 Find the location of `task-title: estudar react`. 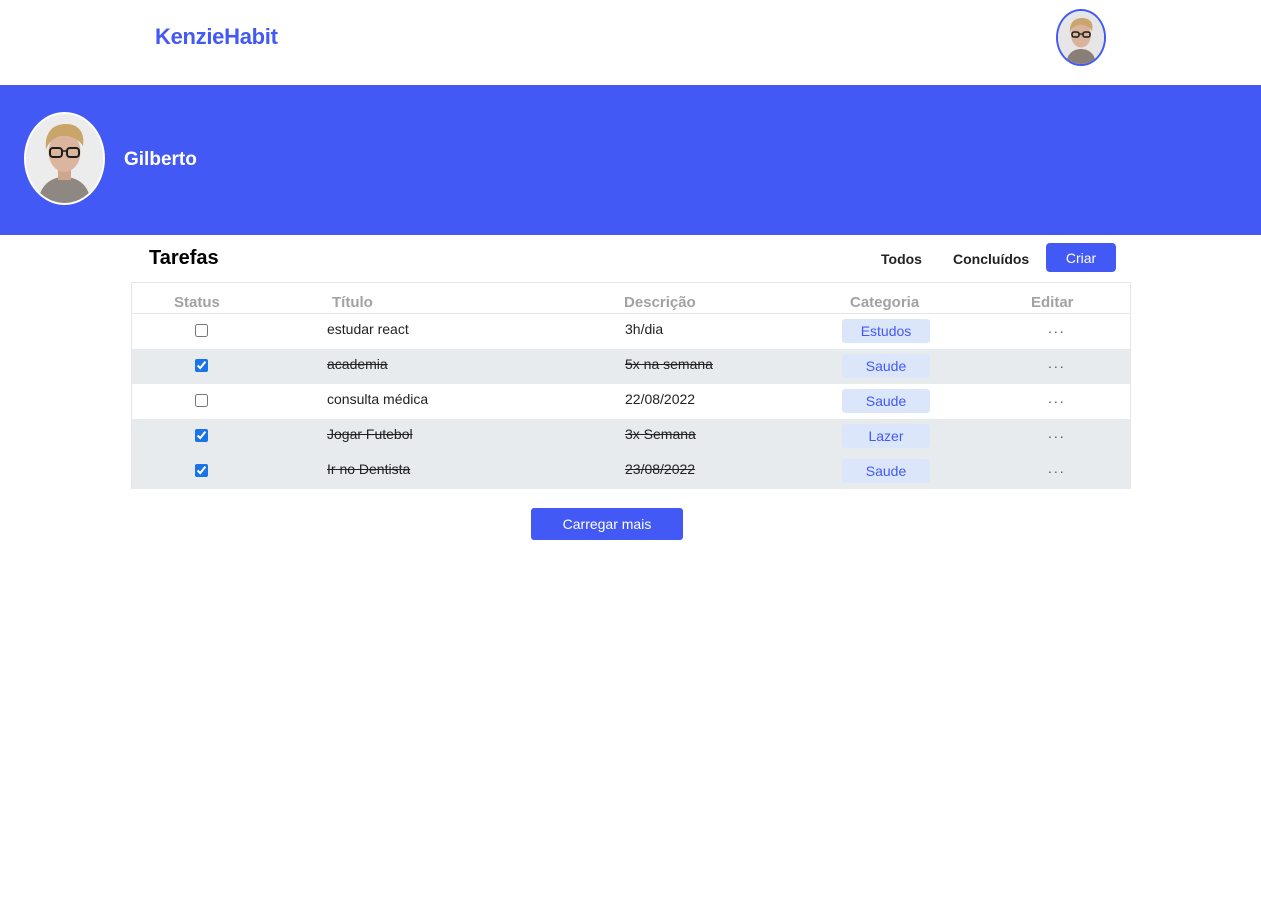

task-title: estudar react is located at coordinates (368, 329).